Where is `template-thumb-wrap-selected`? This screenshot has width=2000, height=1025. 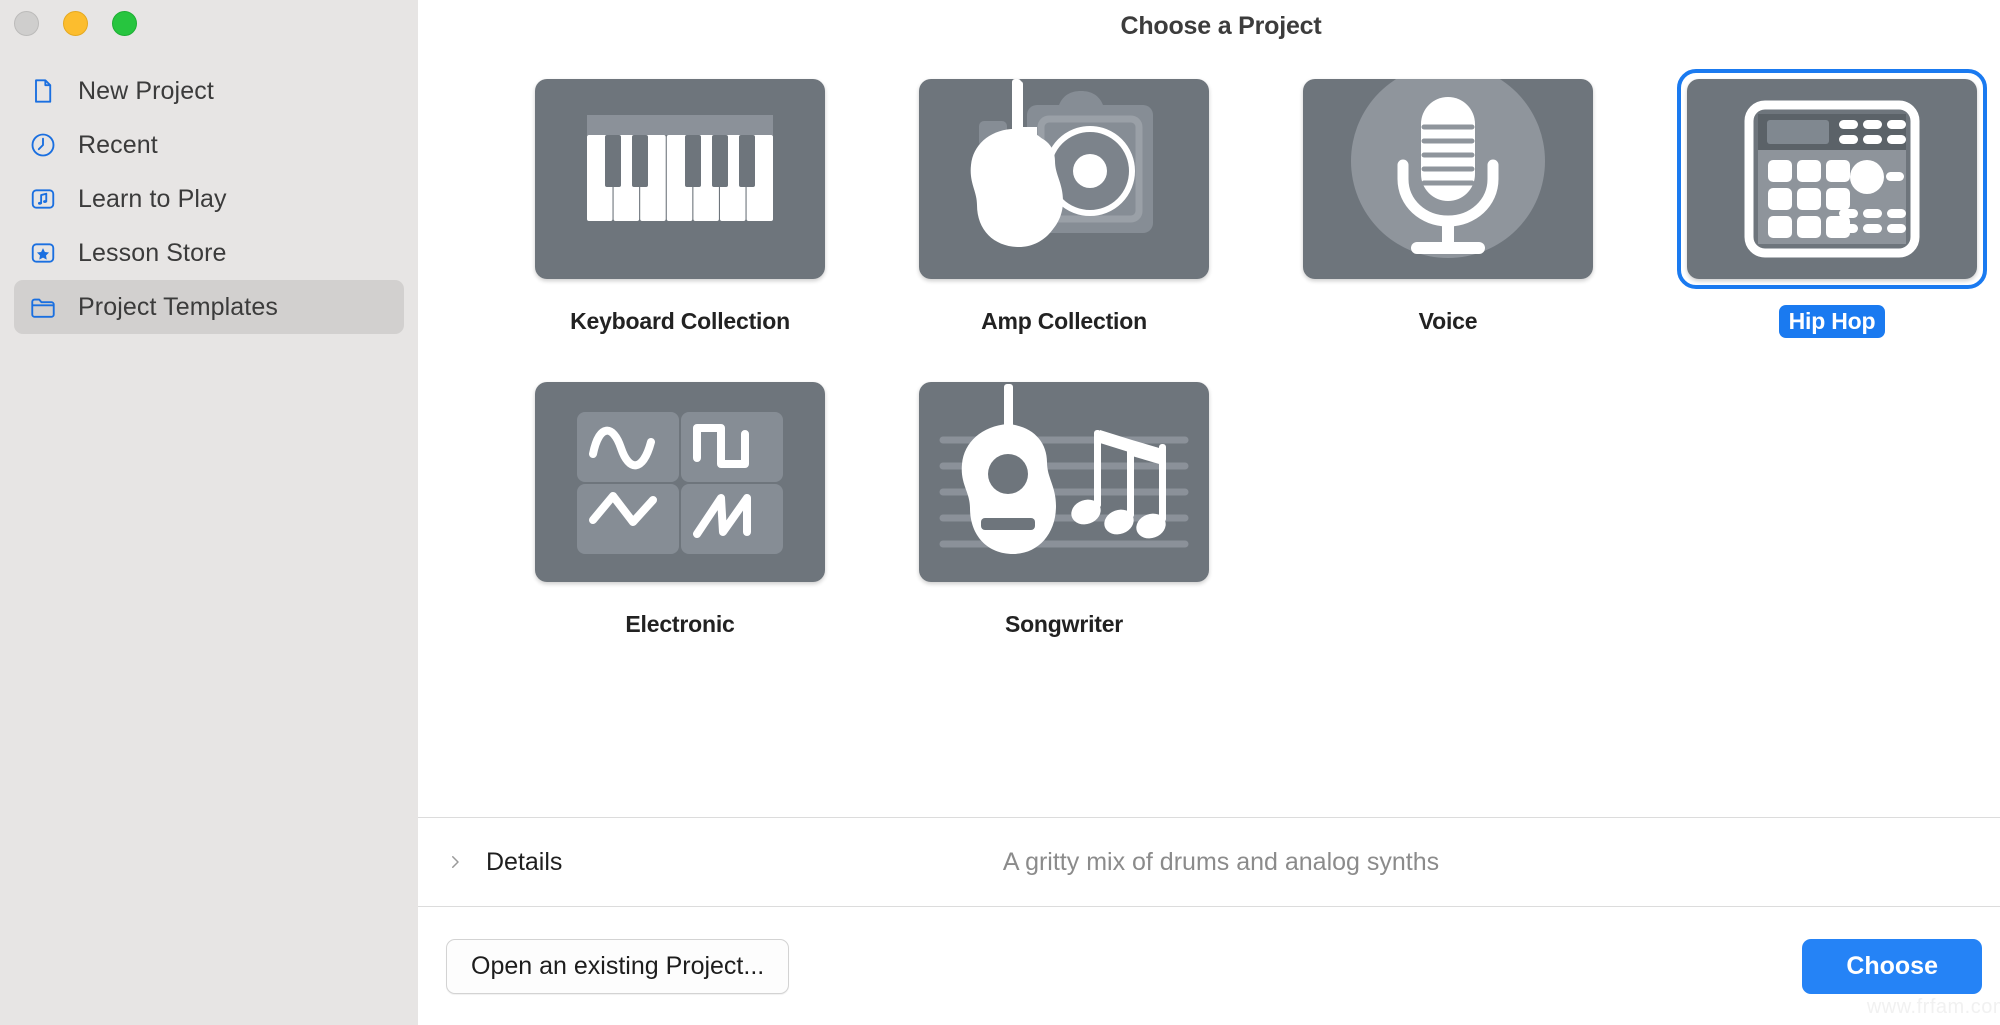 template-thumb-wrap-selected is located at coordinates (1832, 179).